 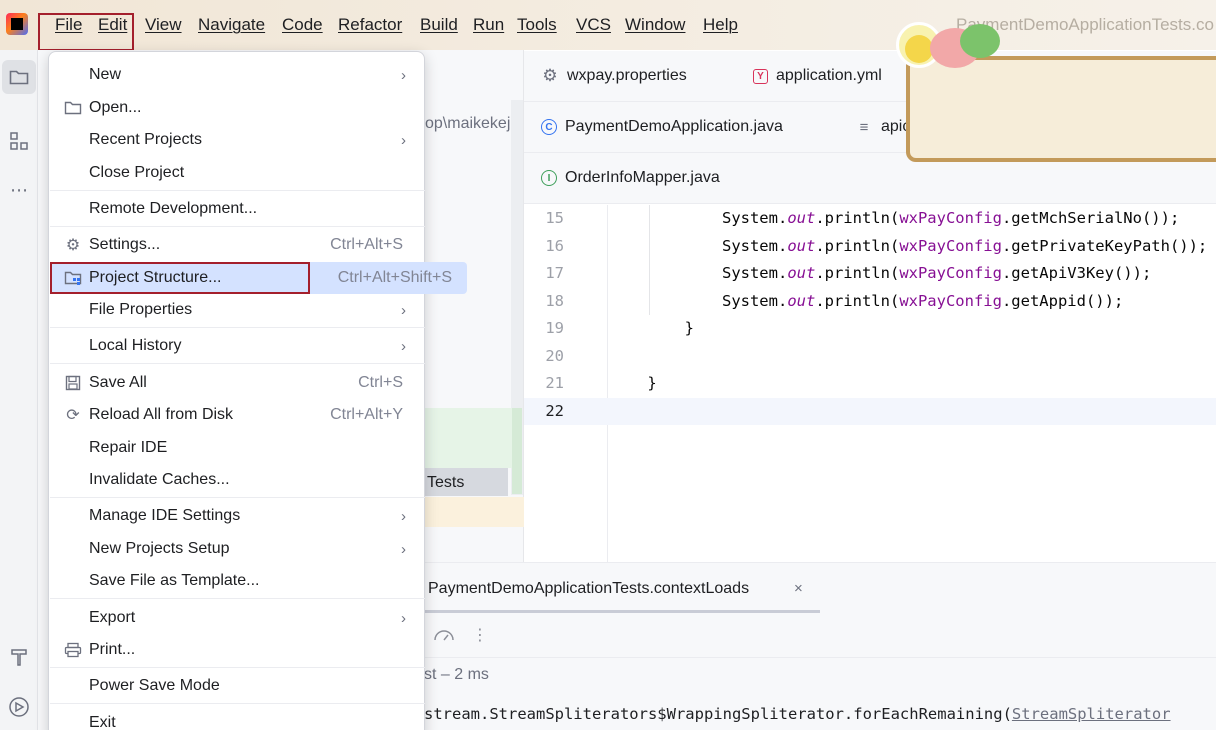 I want to click on project-path-fragment: op\maikekeji\, so click(x=472, y=123).